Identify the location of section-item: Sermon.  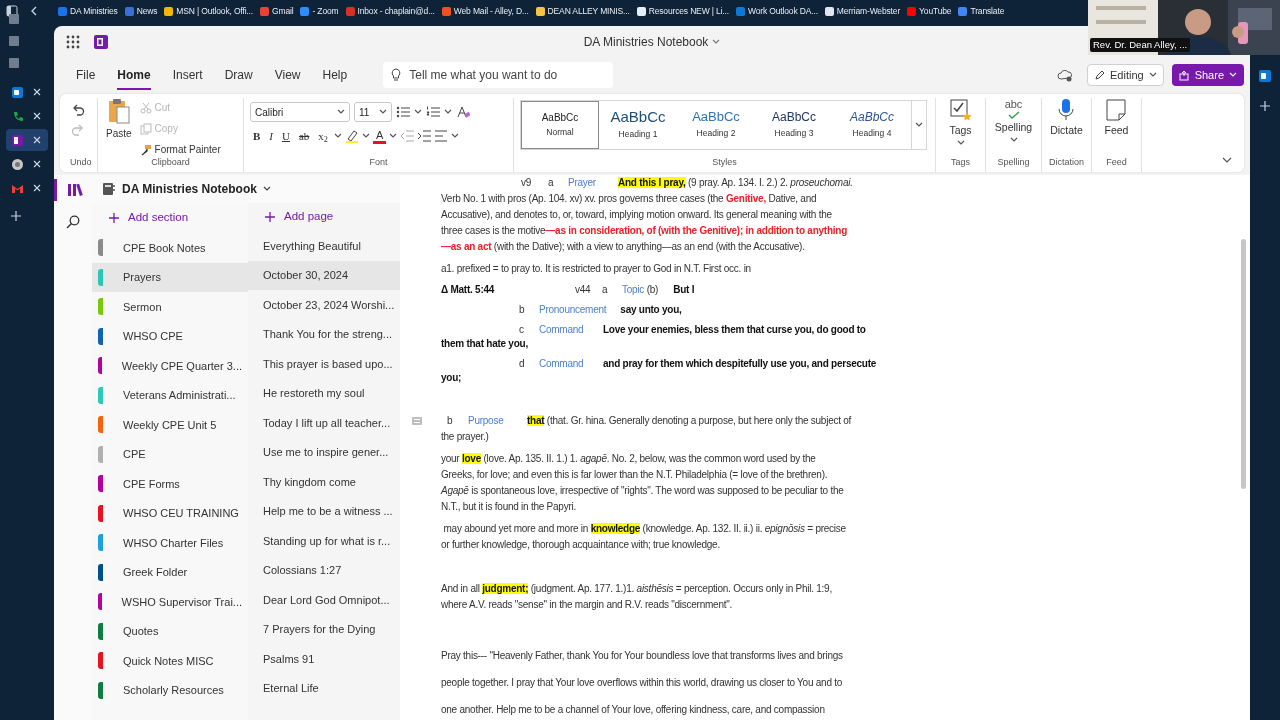
(170, 307).